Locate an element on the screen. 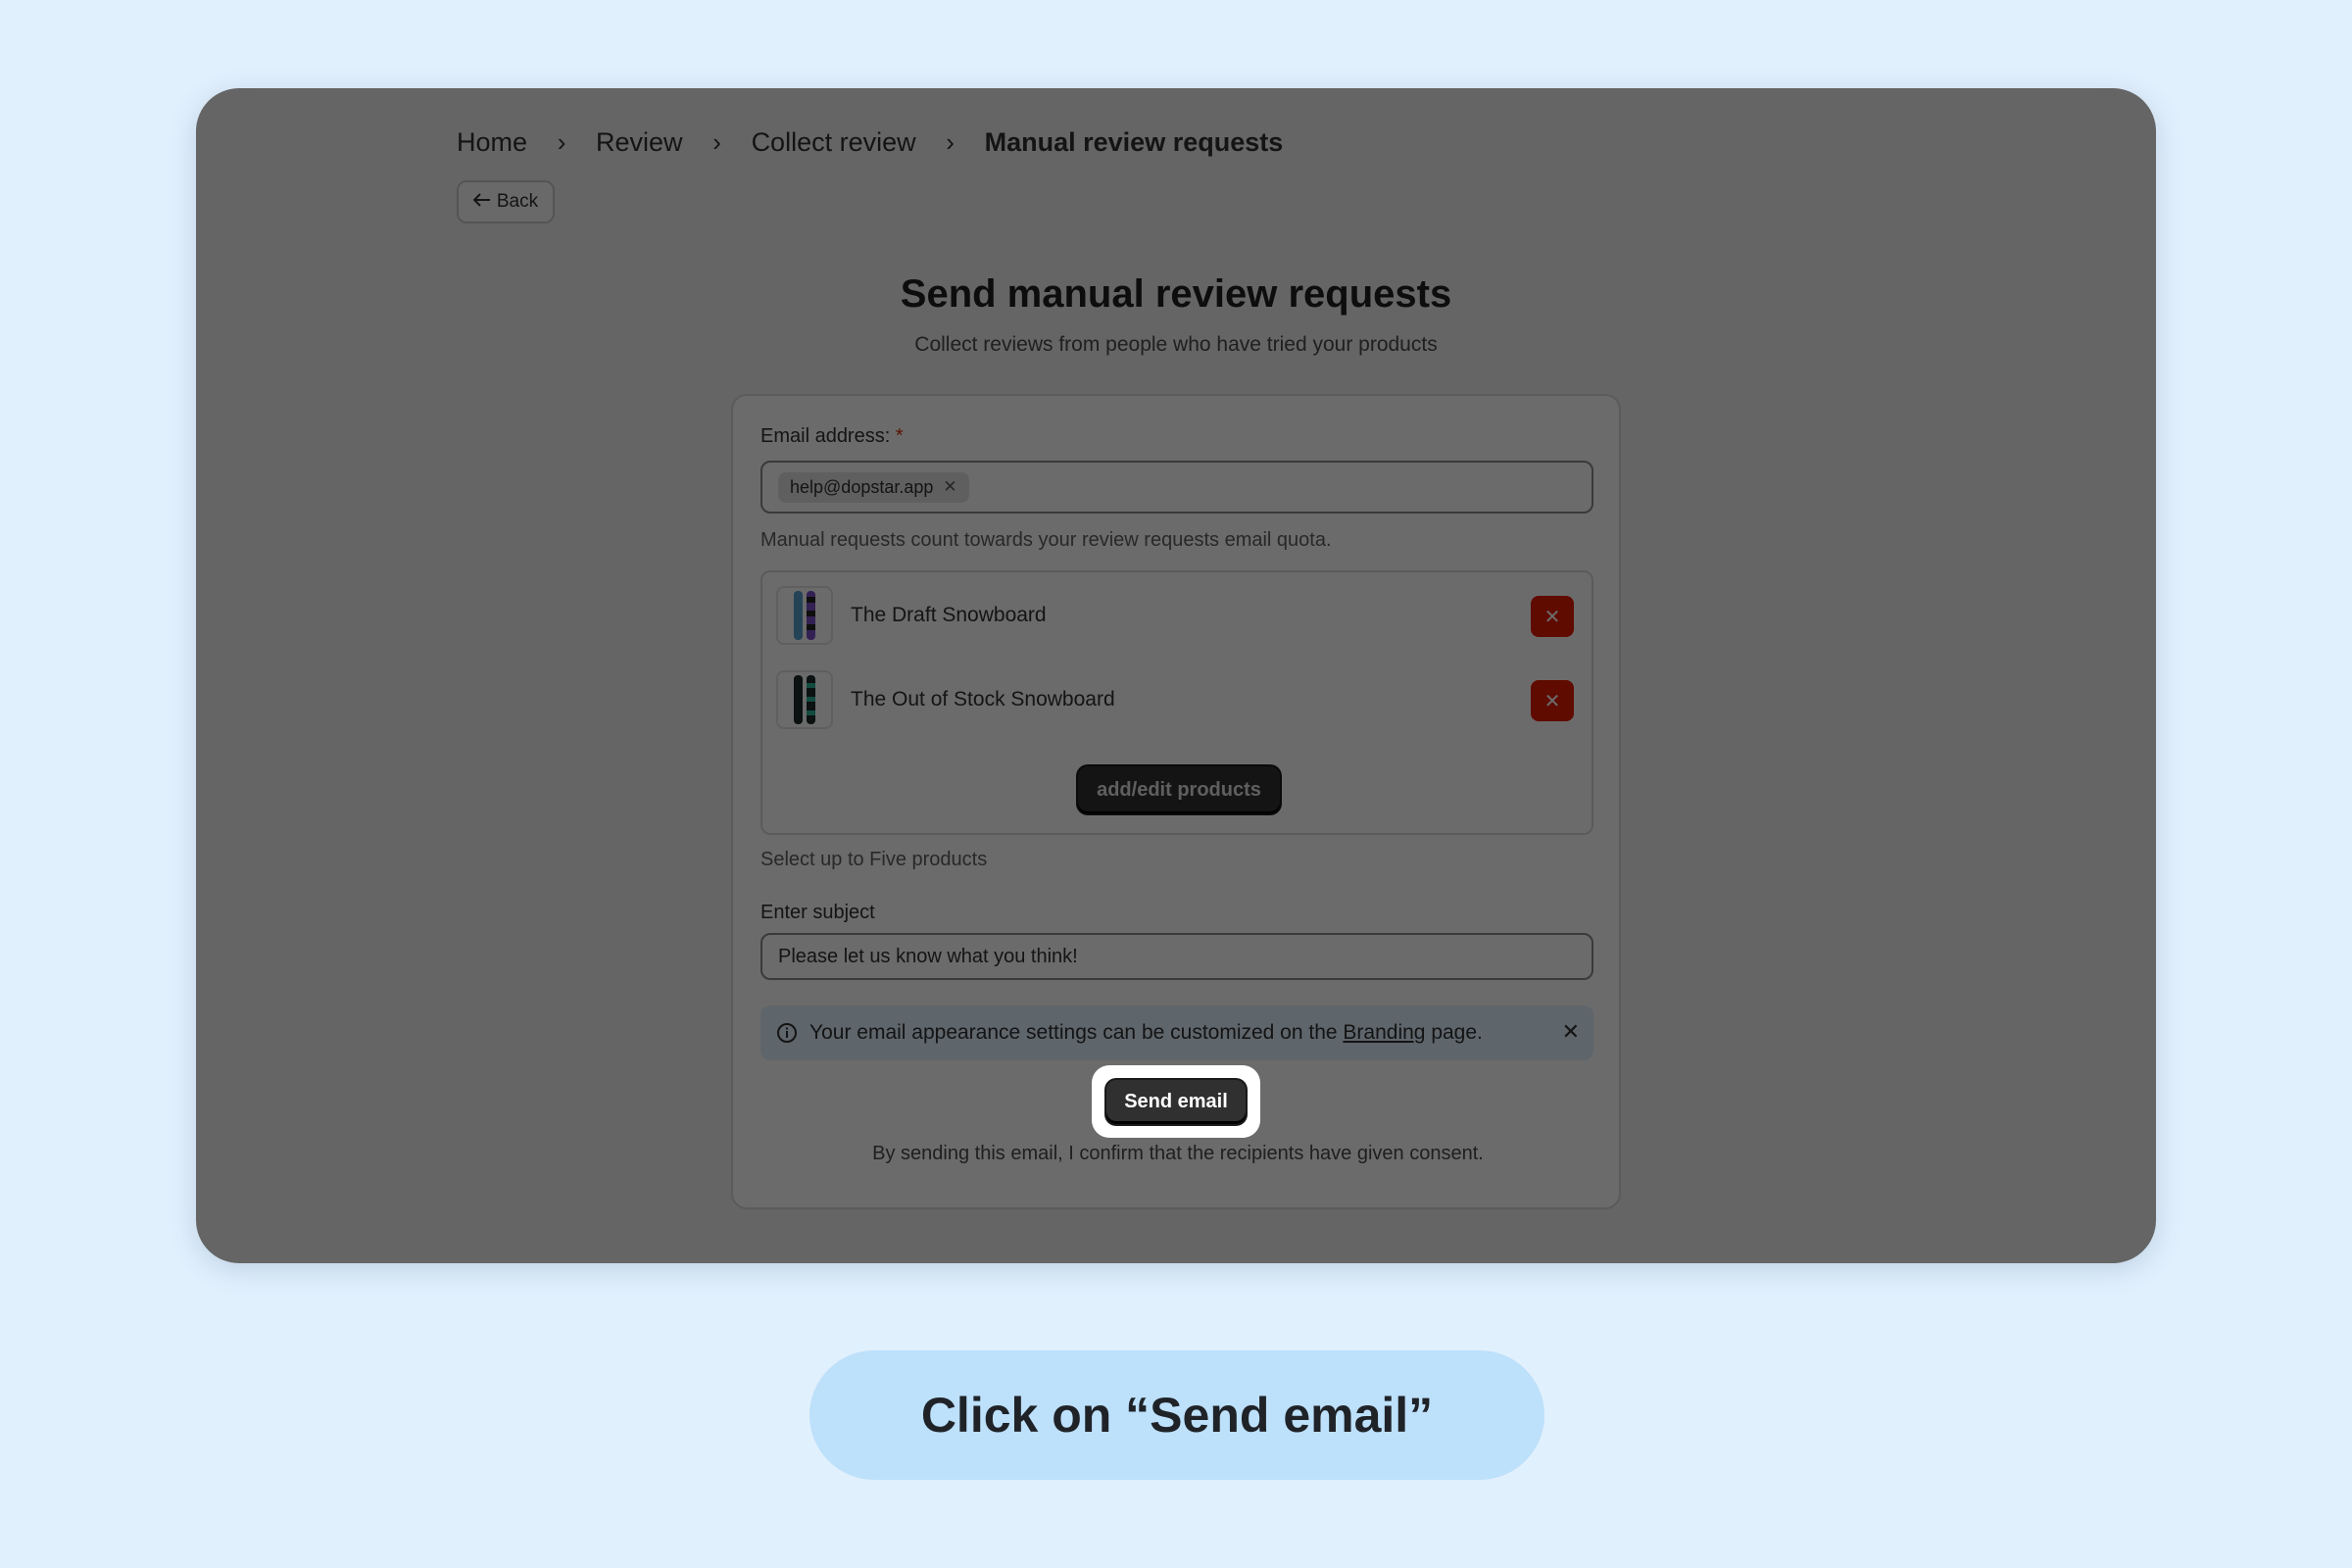 The height and width of the screenshot is (1568, 2352). email-label-text: Email address: is located at coordinates (825, 436).